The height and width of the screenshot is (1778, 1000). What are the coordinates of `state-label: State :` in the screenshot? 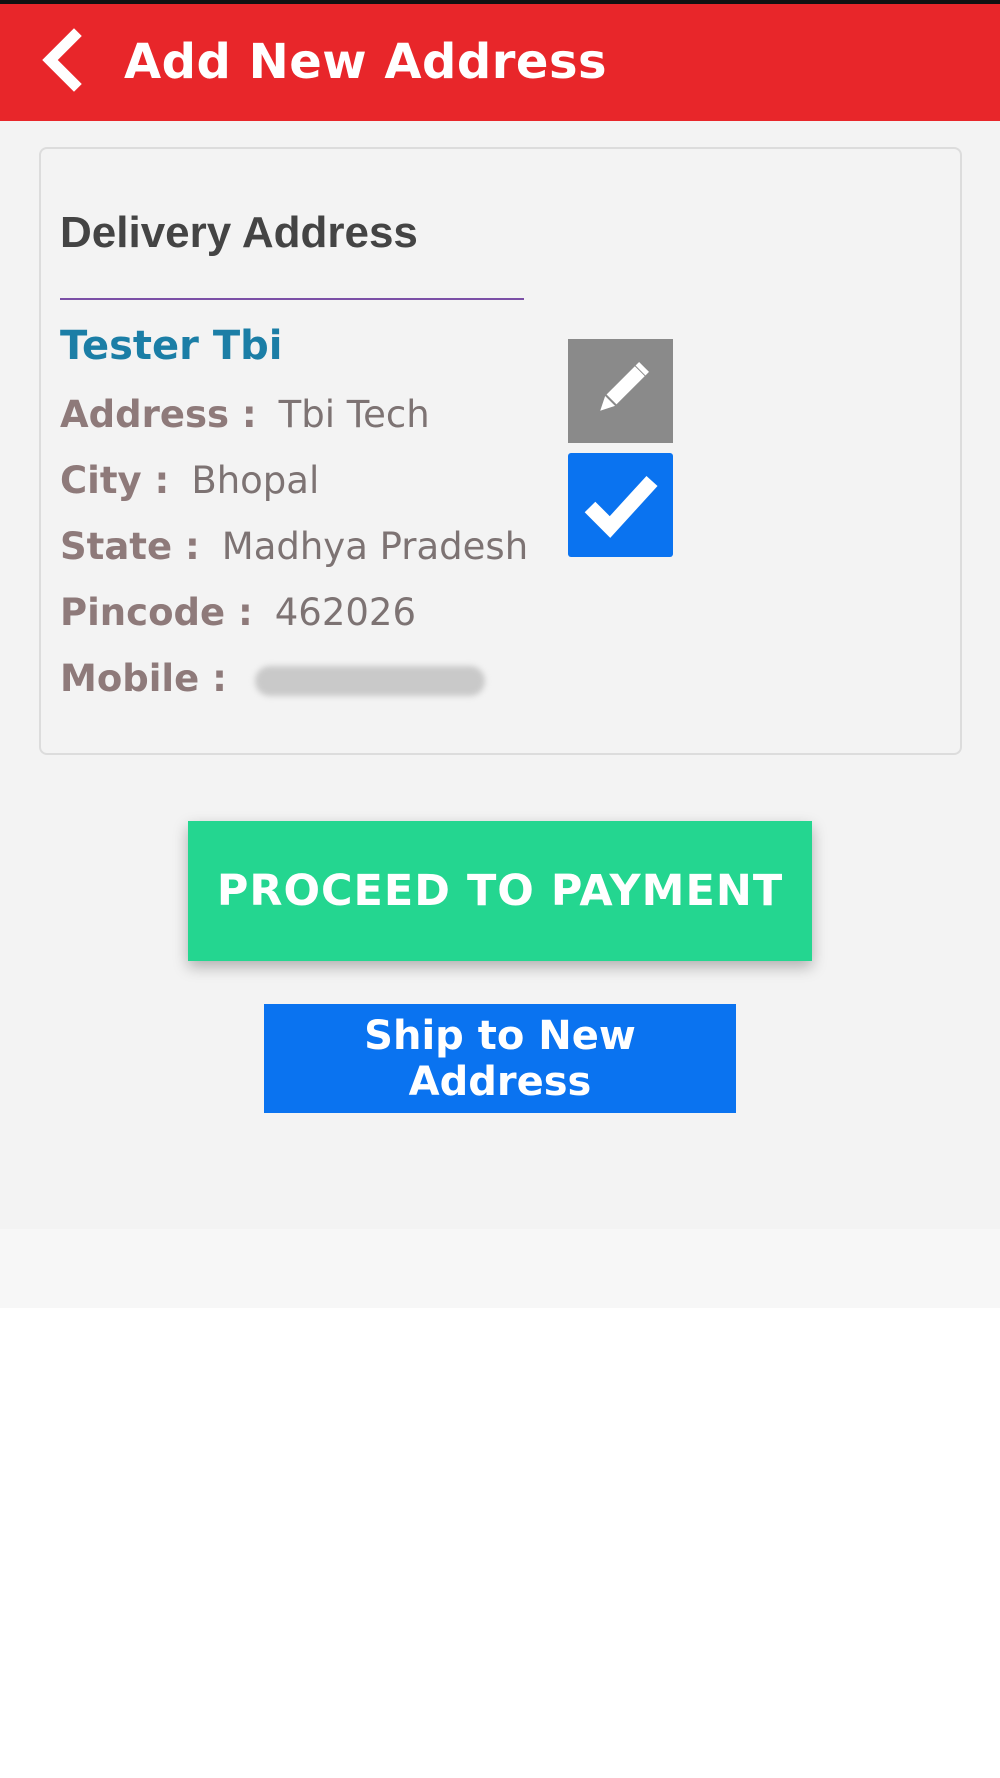 It's located at (130, 546).